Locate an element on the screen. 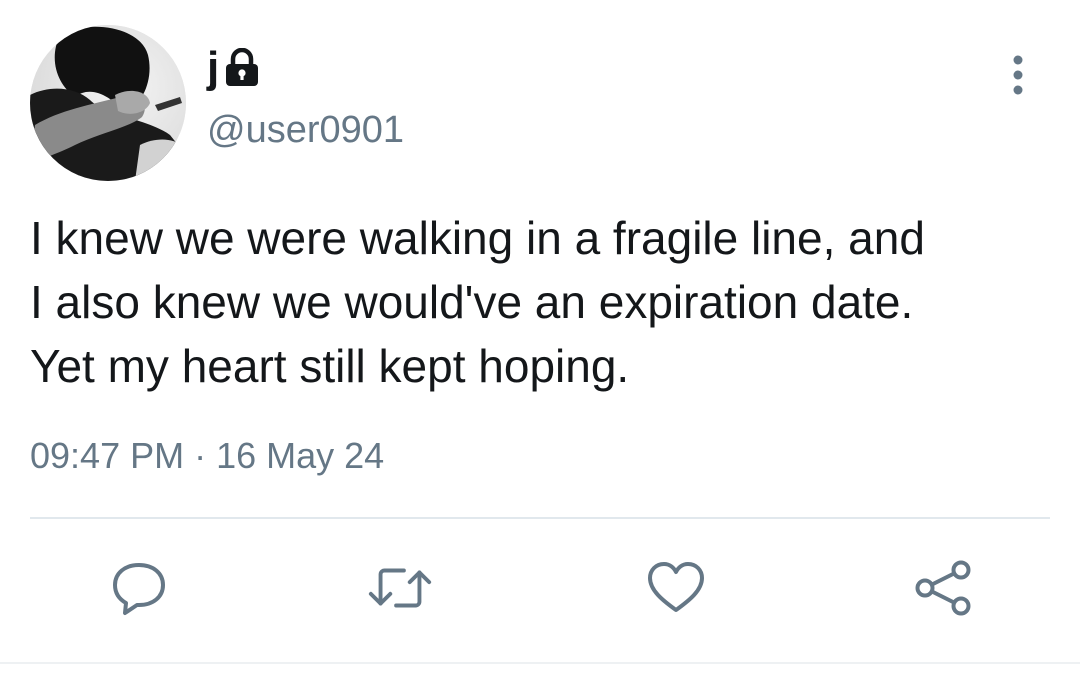 Image resolution: width=1080 pixels, height=681 pixels. retweet-icon is located at coordinates (400, 588).